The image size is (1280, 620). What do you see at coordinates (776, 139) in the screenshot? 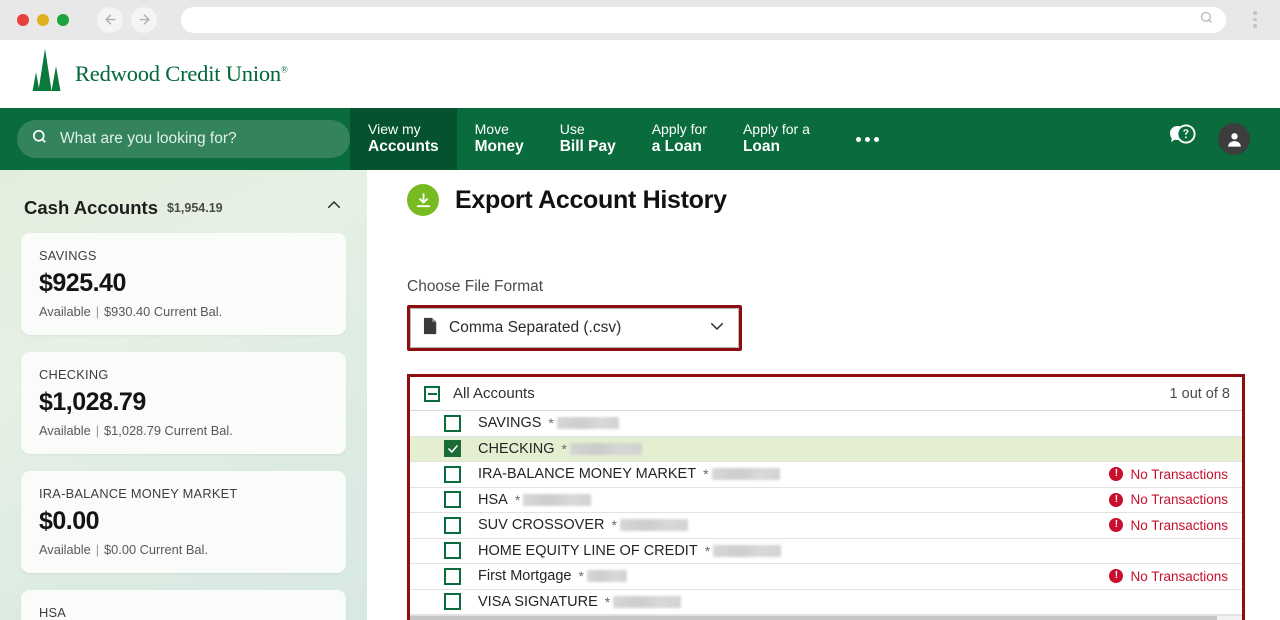
I see `nav-item-apply-for-a-loan-2: Apply for a Loan` at bounding box center [776, 139].